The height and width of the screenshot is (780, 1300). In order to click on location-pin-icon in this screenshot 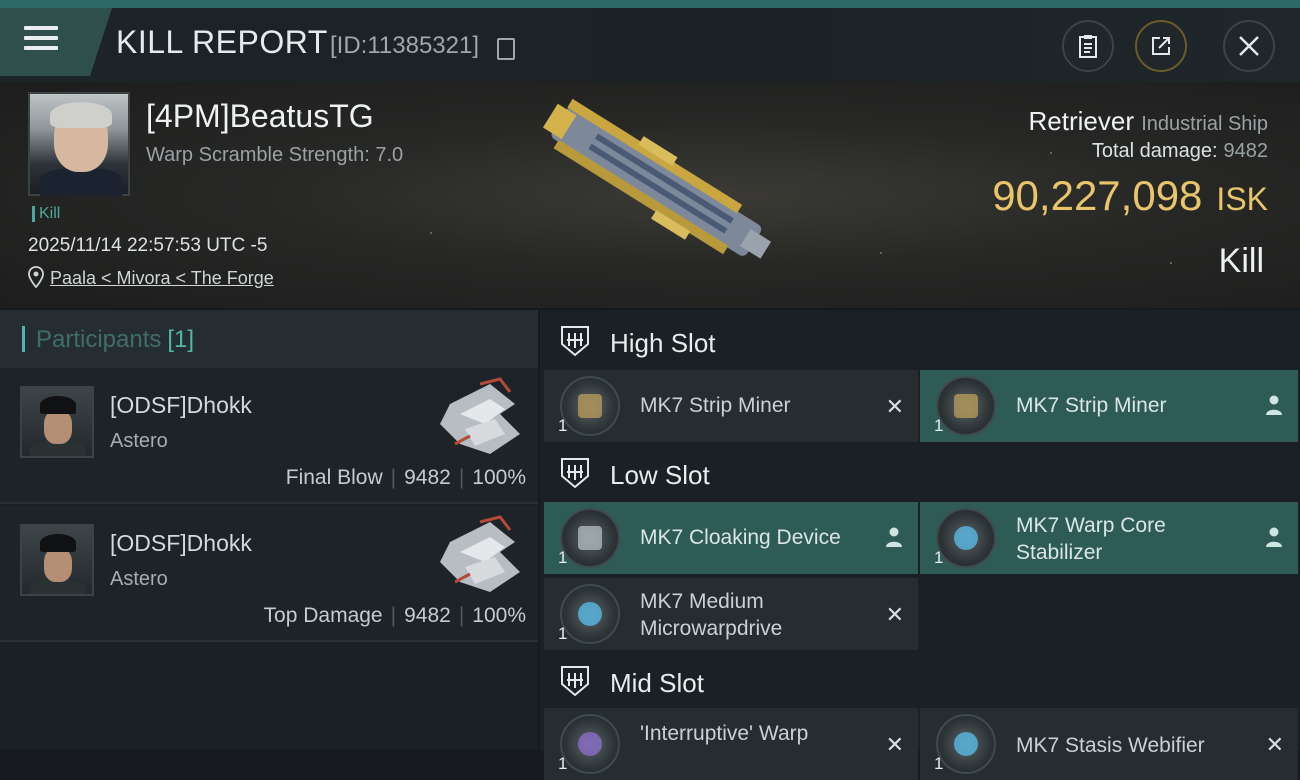, I will do `click(36, 277)`.